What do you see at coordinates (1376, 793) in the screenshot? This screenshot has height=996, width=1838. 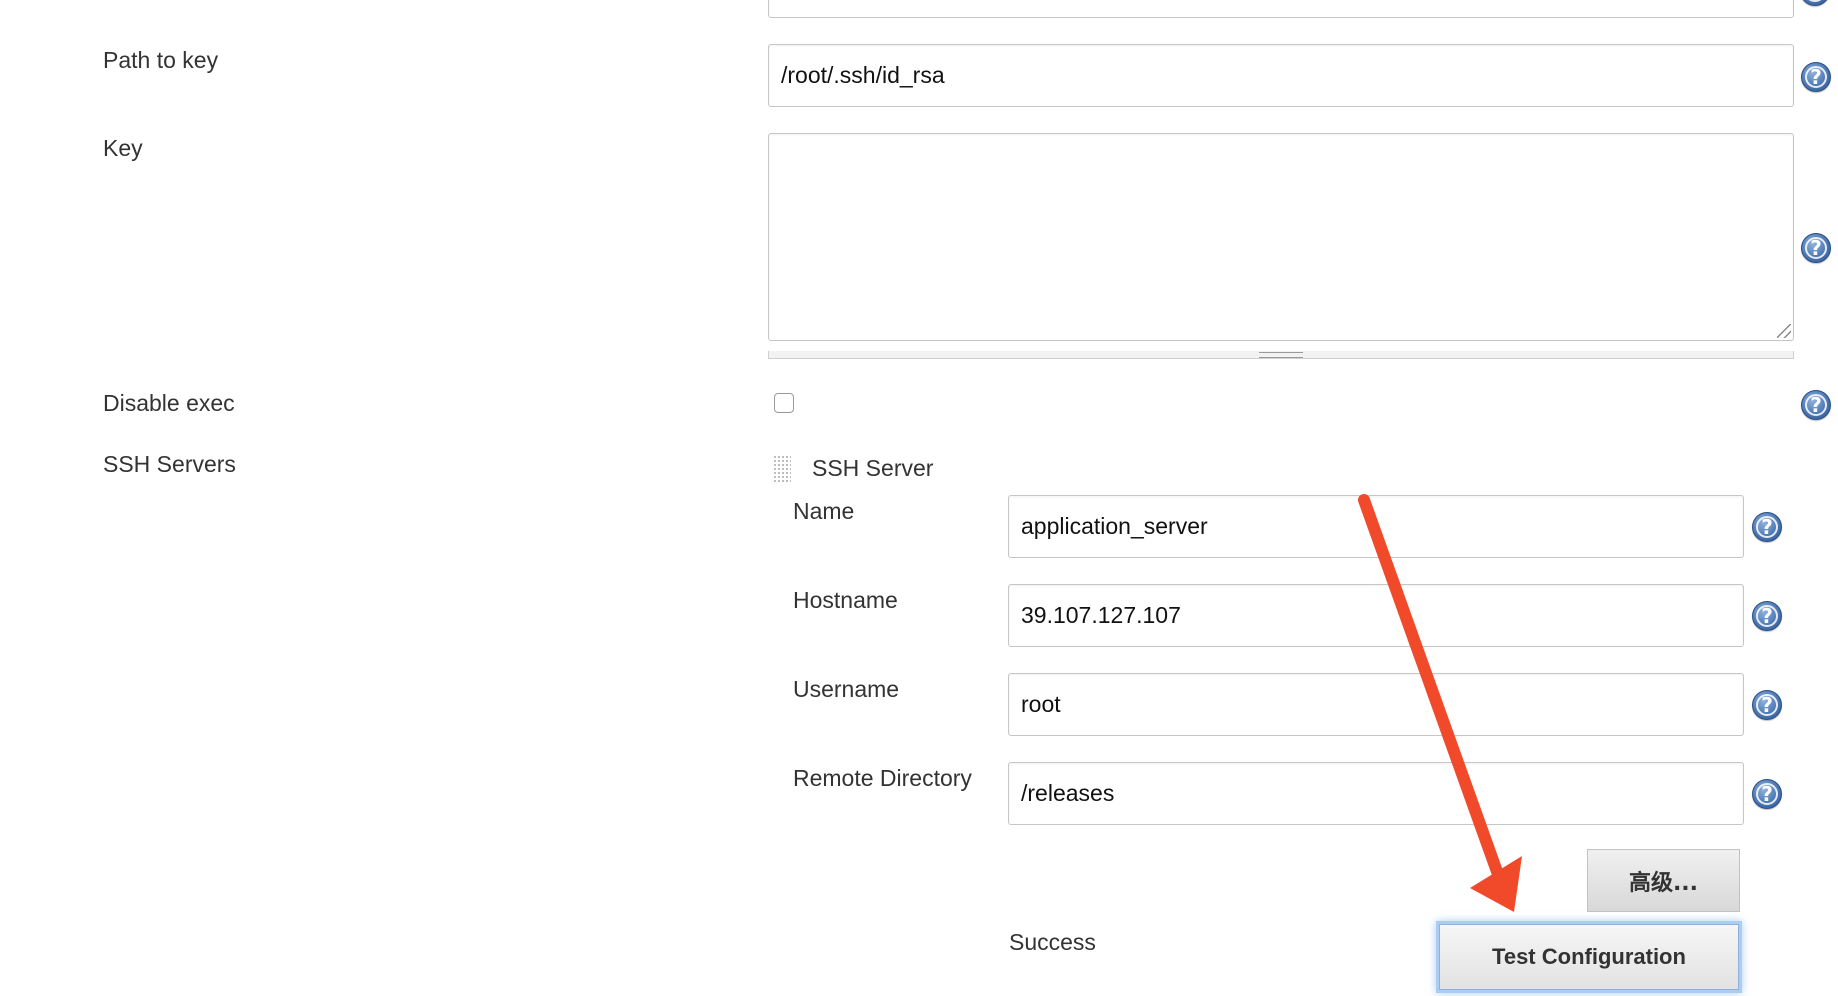 I see `remote-directory-input: /releases` at bounding box center [1376, 793].